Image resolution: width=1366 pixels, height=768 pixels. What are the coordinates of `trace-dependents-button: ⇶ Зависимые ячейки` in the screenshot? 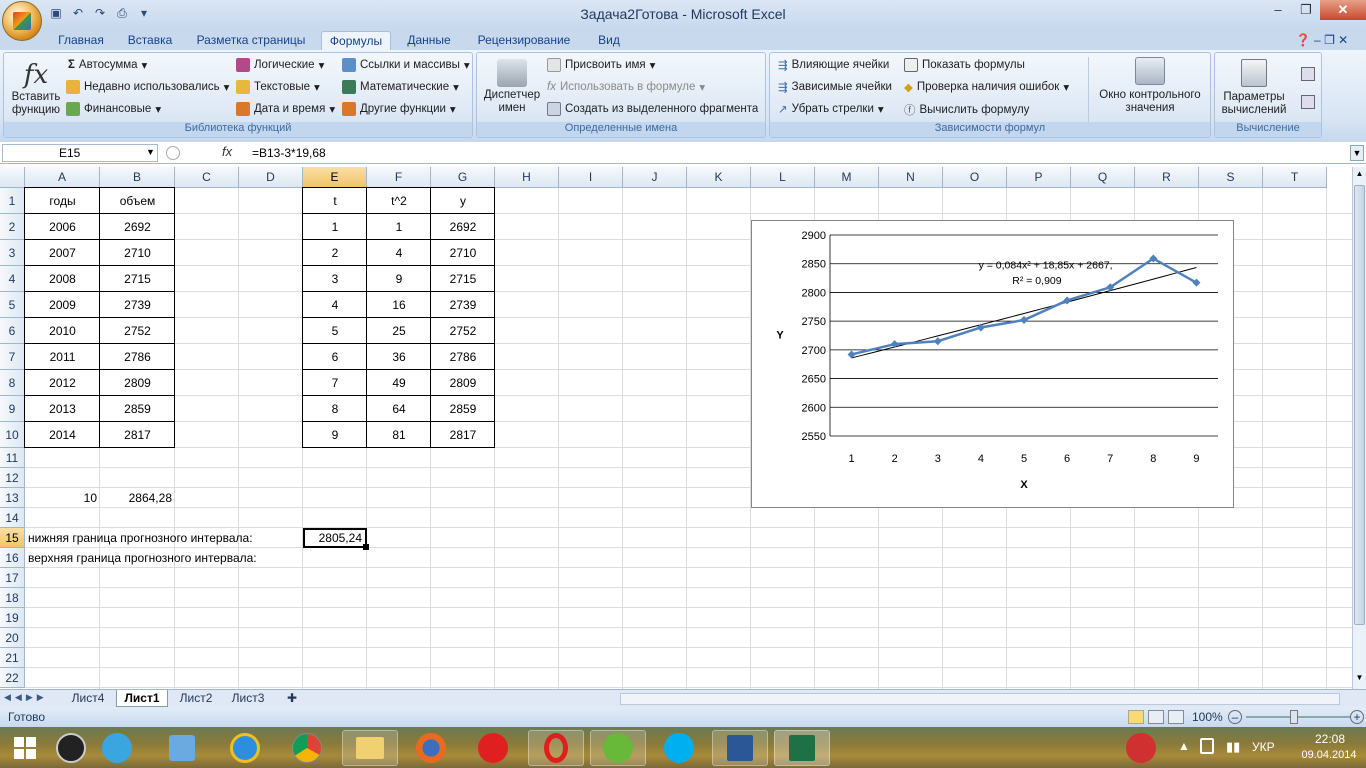 It's located at (835, 87).